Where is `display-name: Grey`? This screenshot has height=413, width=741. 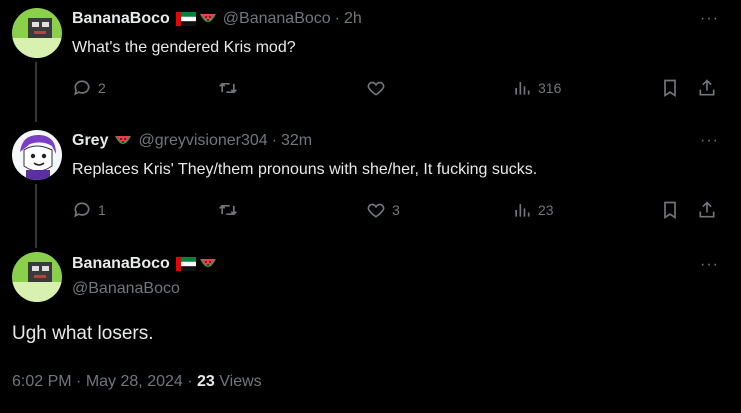 display-name: Grey is located at coordinates (90, 141).